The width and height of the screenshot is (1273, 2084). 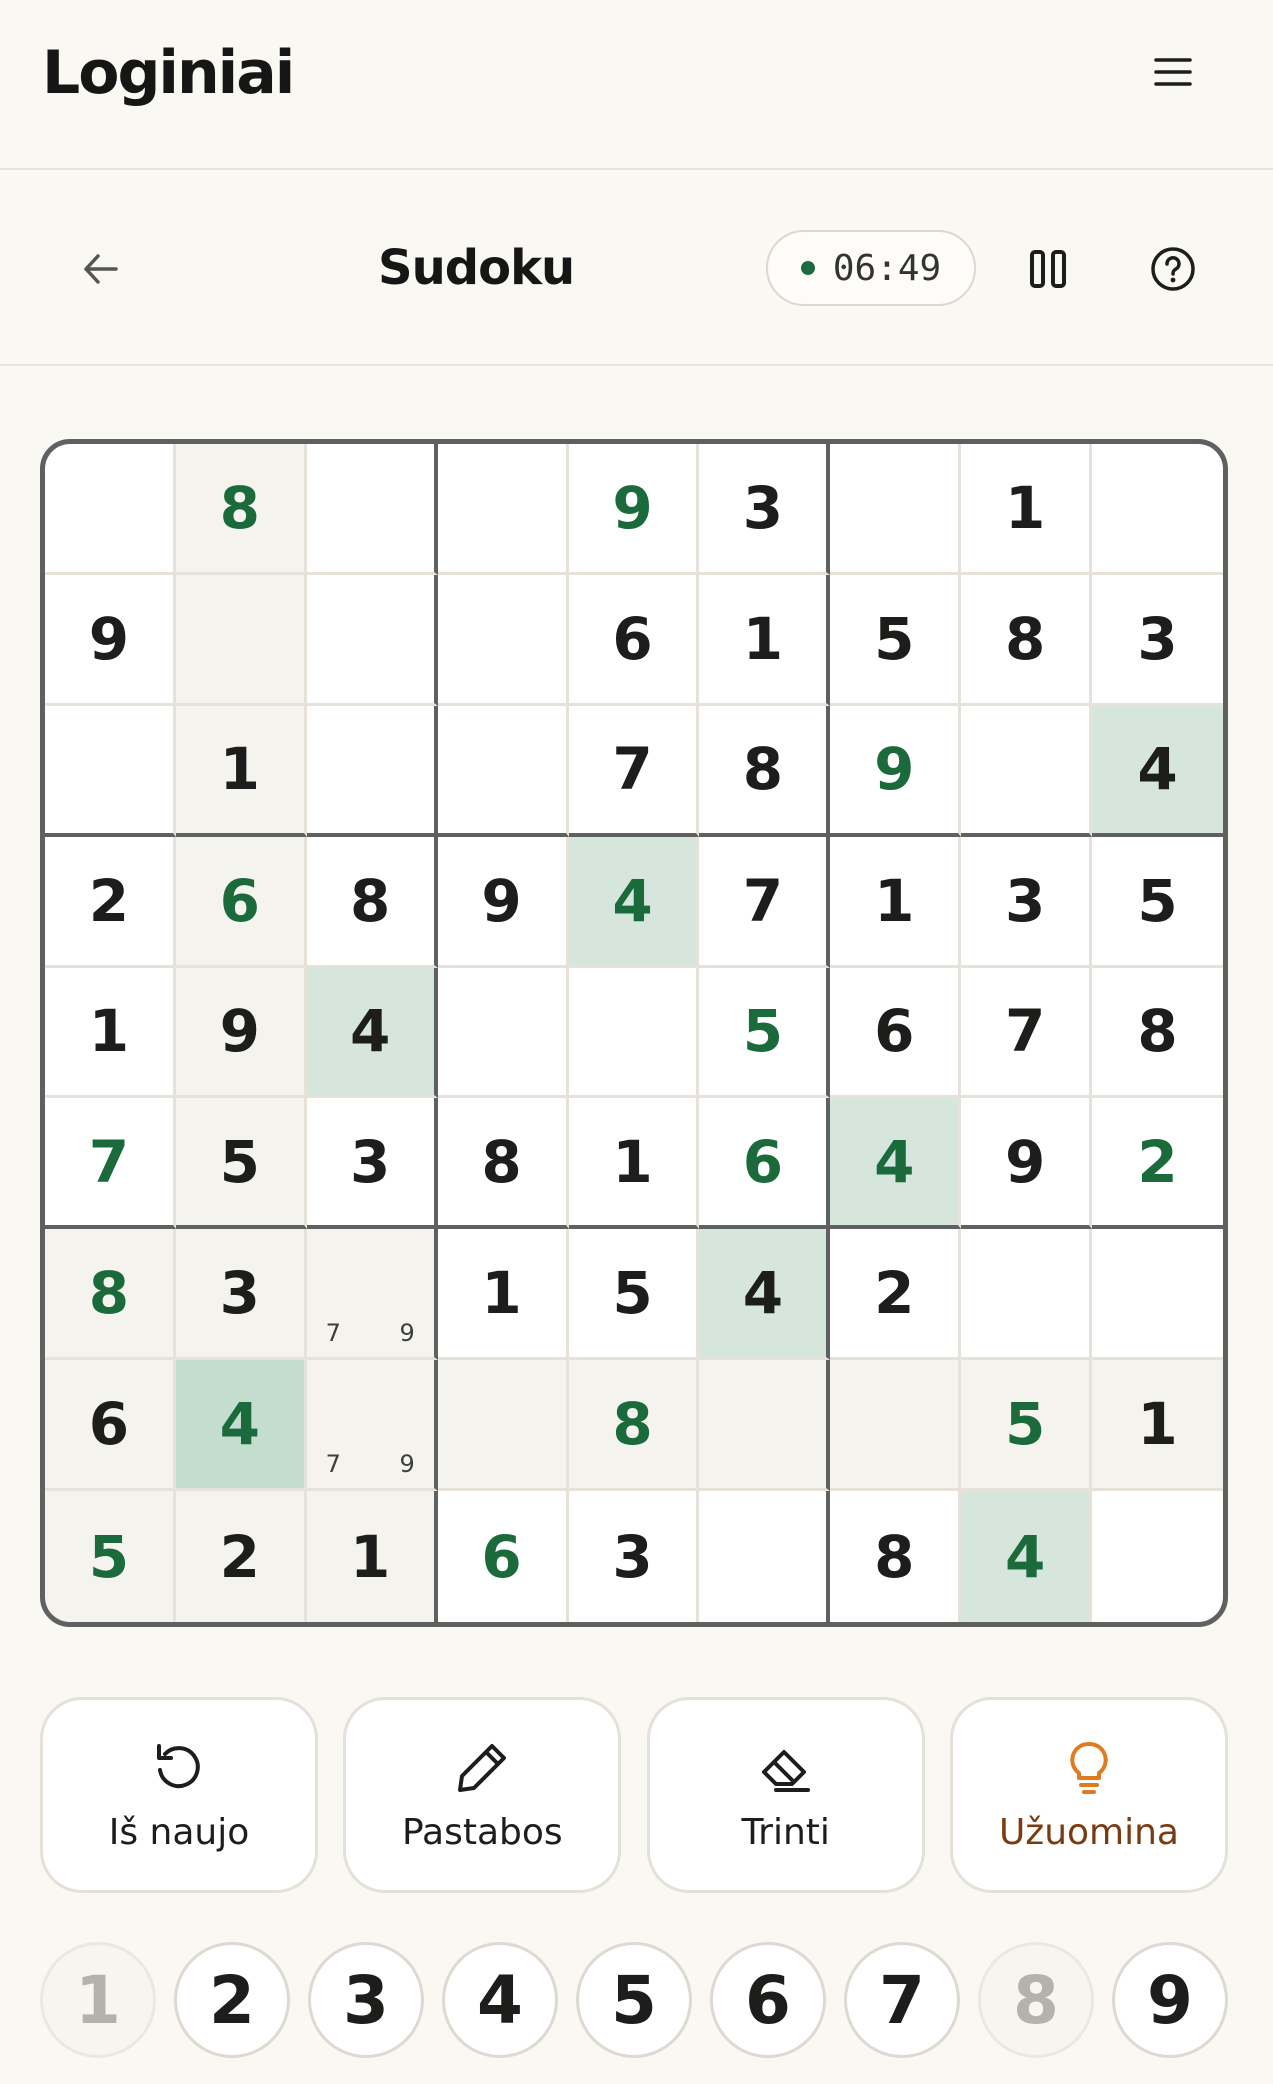 What do you see at coordinates (902, 2000) in the screenshot?
I see `number-button-7: 7` at bounding box center [902, 2000].